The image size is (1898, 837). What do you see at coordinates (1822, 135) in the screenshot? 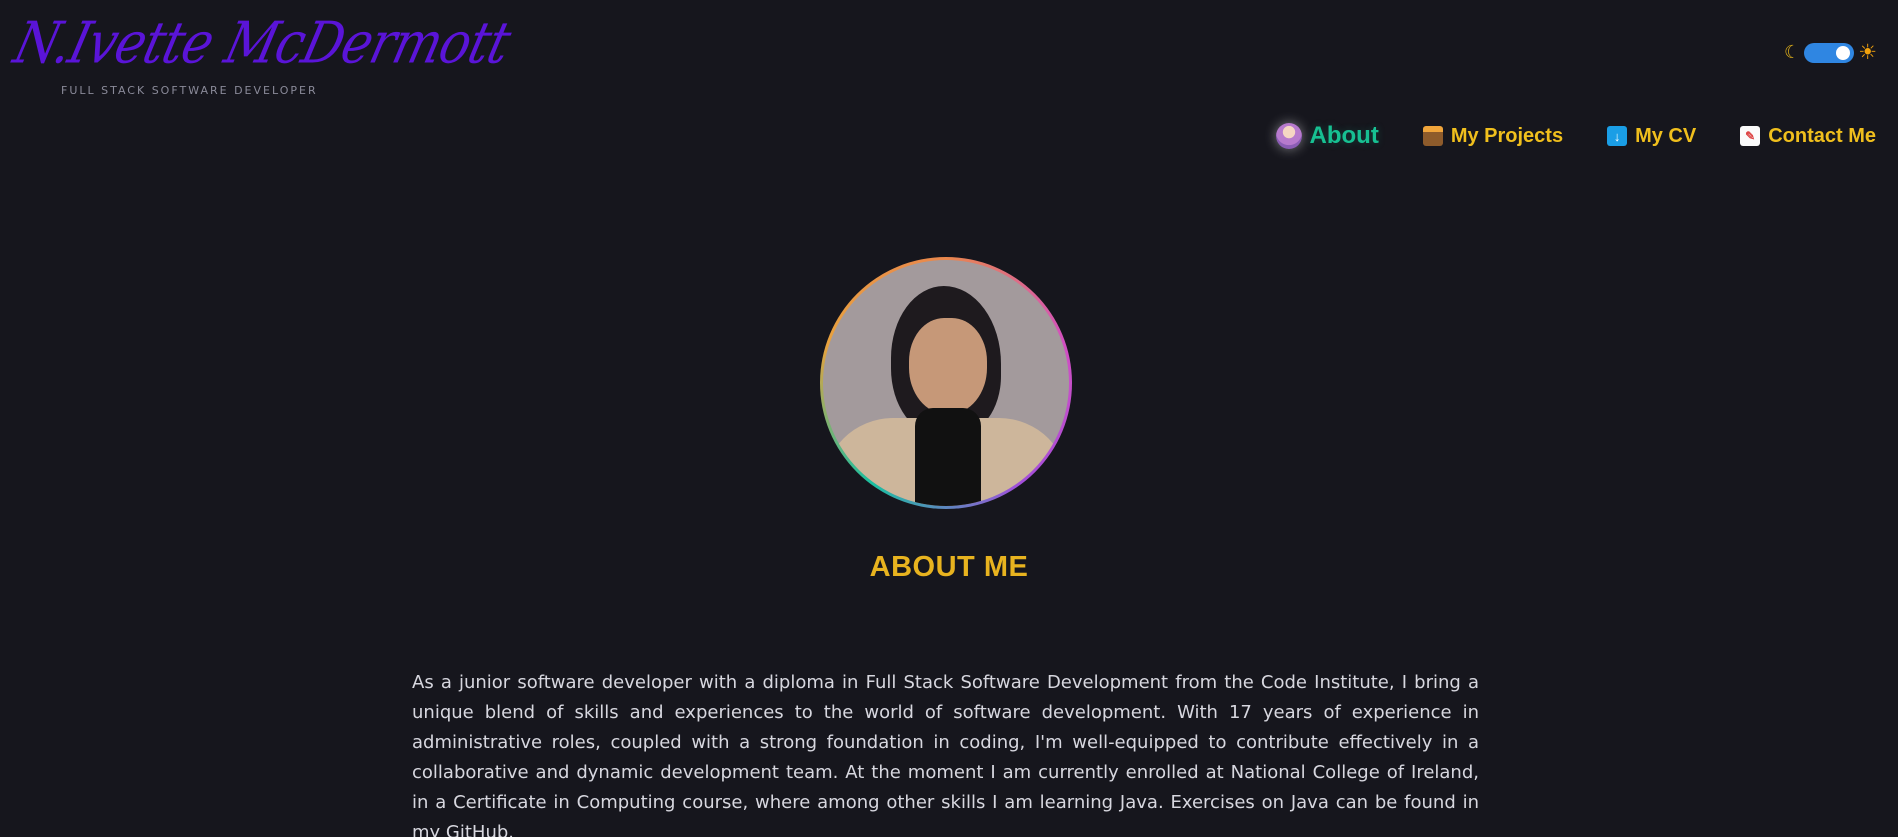
I see `nav-label-contact-me: Contact Me` at bounding box center [1822, 135].